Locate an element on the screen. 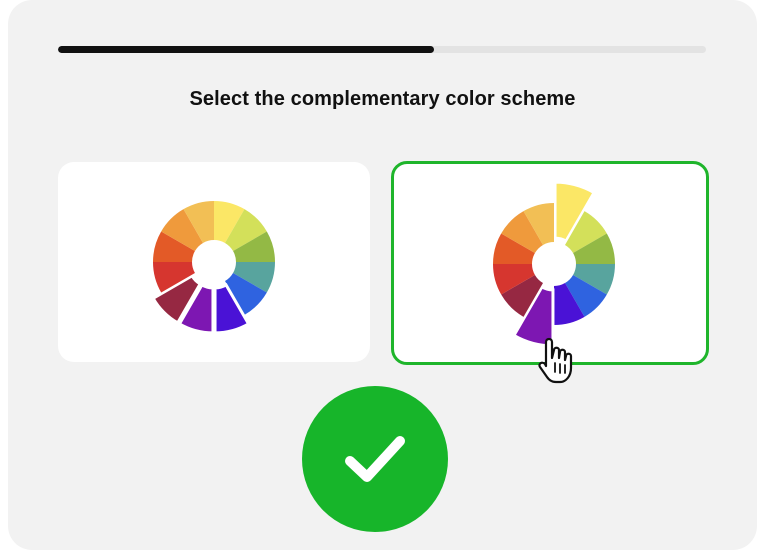  progress-bar is located at coordinates (382, 49).